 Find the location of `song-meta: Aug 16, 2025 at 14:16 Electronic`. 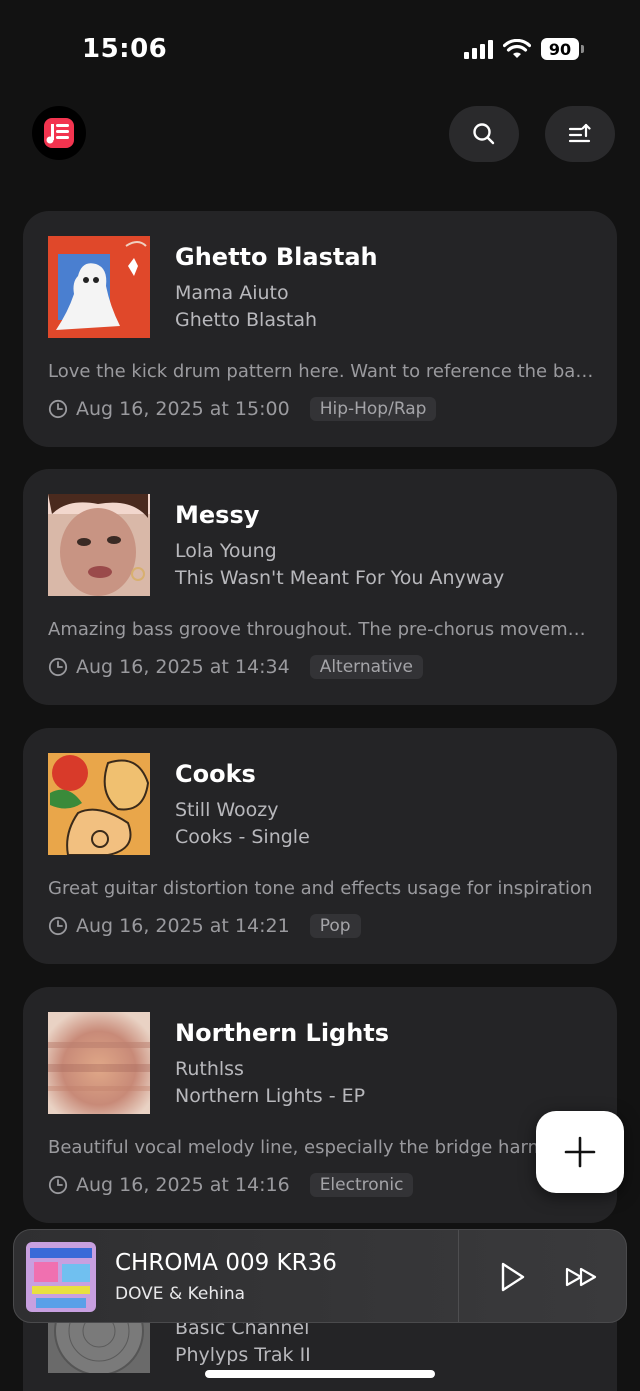

song-meta: Aug 16, 2025 at 14:16 Electronic is located at coordinates (231, 1185).